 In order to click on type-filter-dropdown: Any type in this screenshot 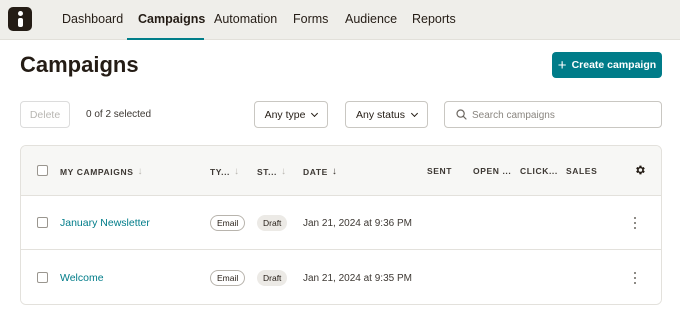, I will do `click(291, 114)`.